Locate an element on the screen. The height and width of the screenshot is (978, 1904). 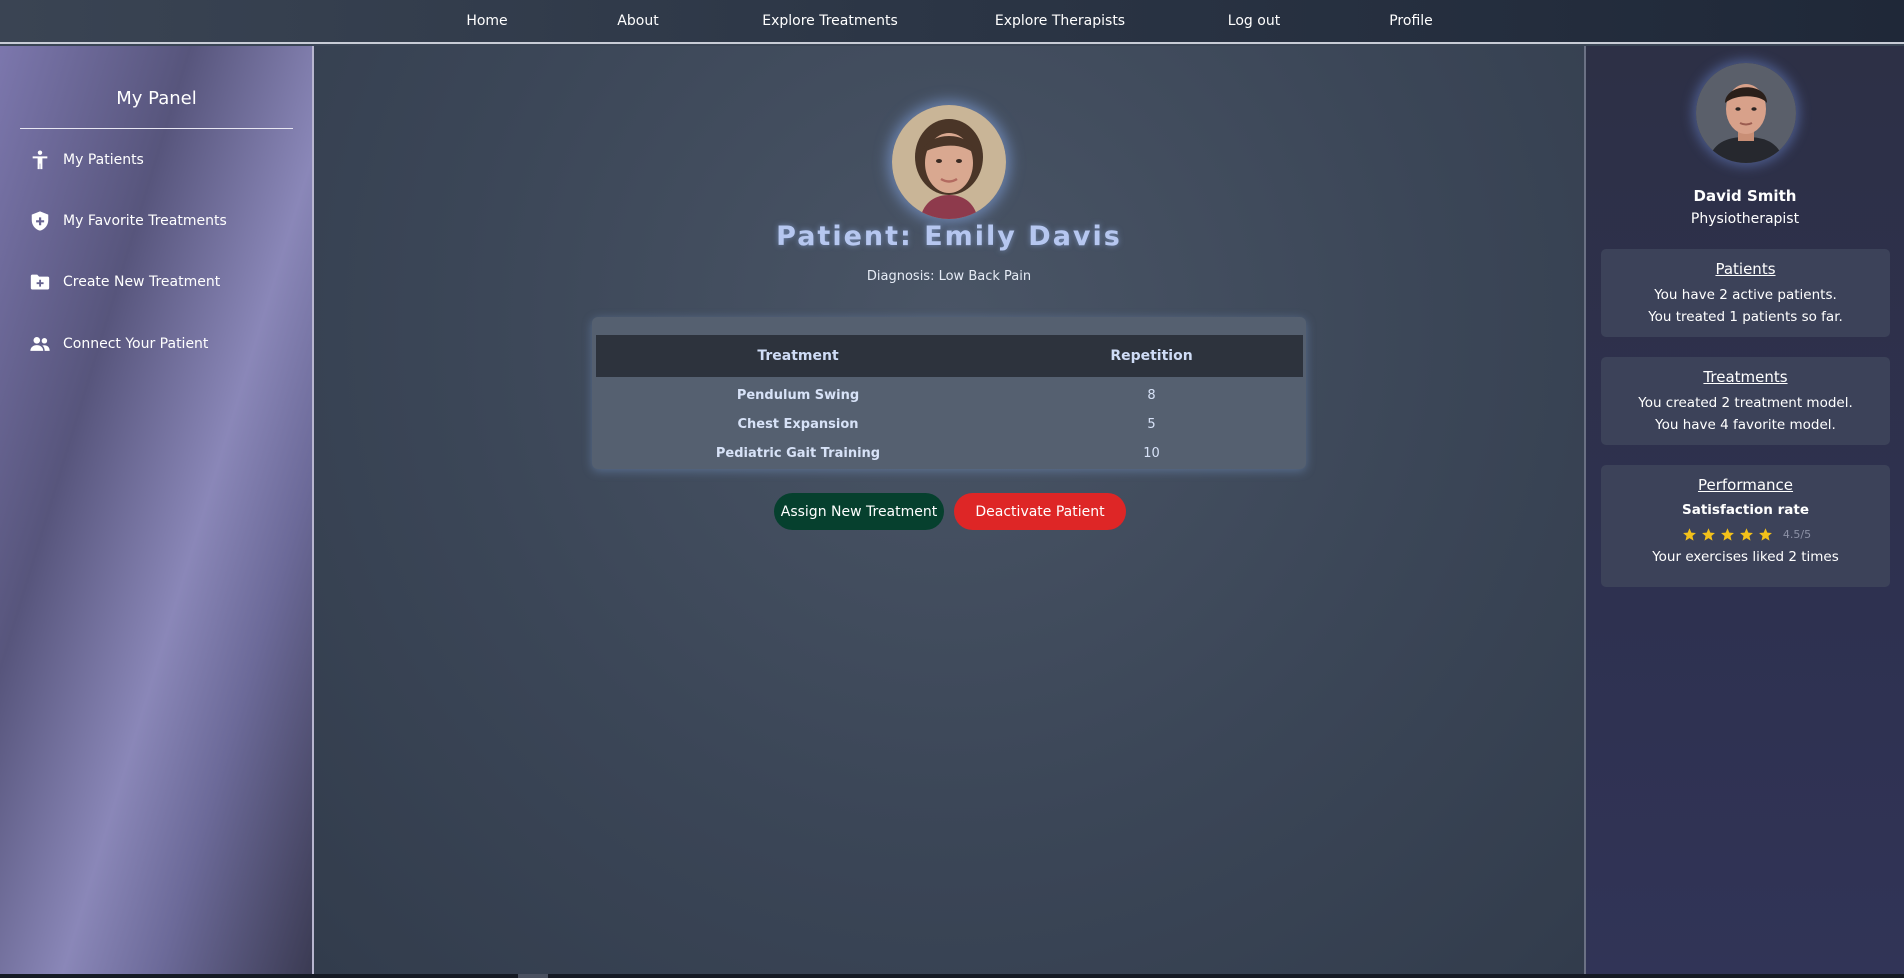
deactivate-patient-button: Deactivate Patient is located at coordinates (1040, 511).